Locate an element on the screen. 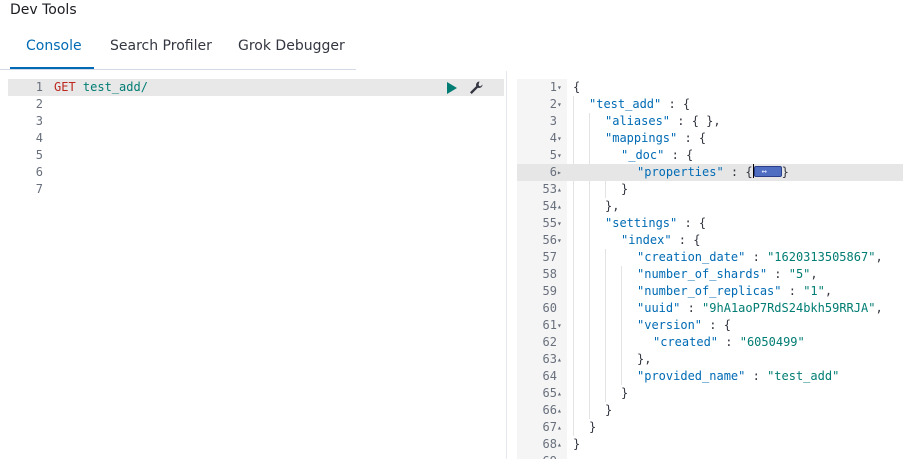 This screenshot has height=459, width=903. output-line: 5 ▾ "_doc" : { is located at coordinates (710, 155).